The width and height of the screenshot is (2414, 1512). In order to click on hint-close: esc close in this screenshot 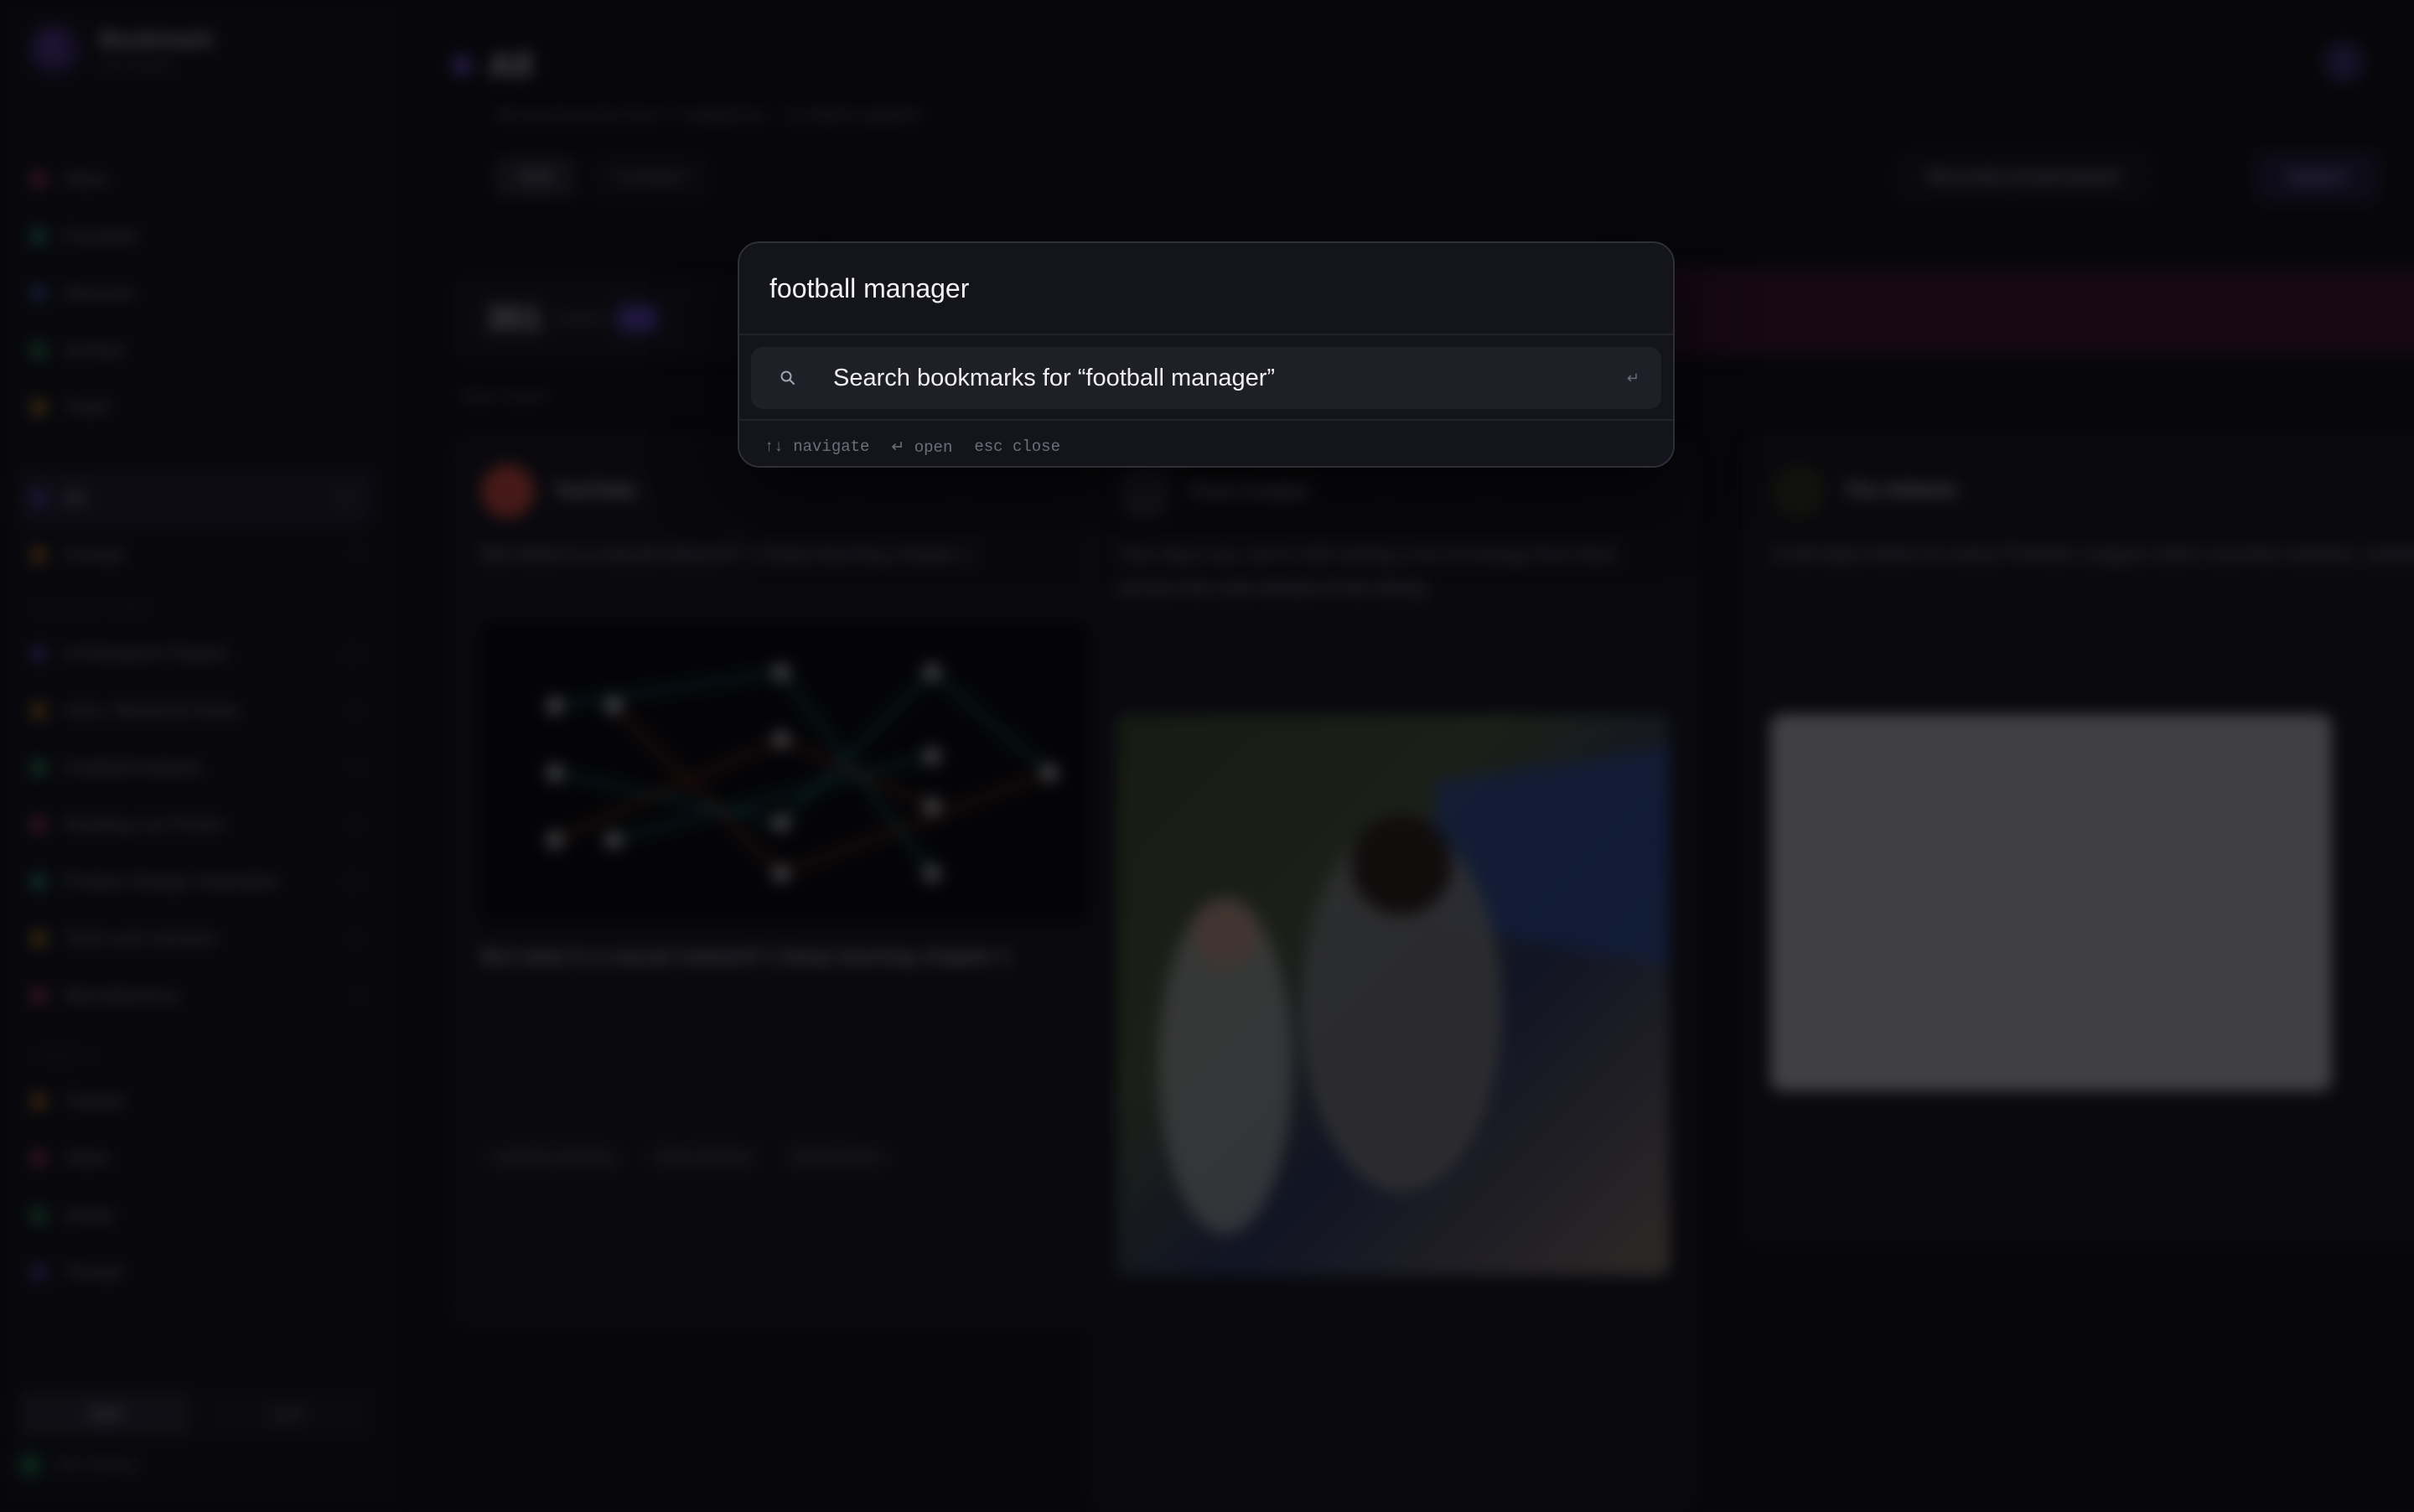, I will do `click(1017, 447)`.